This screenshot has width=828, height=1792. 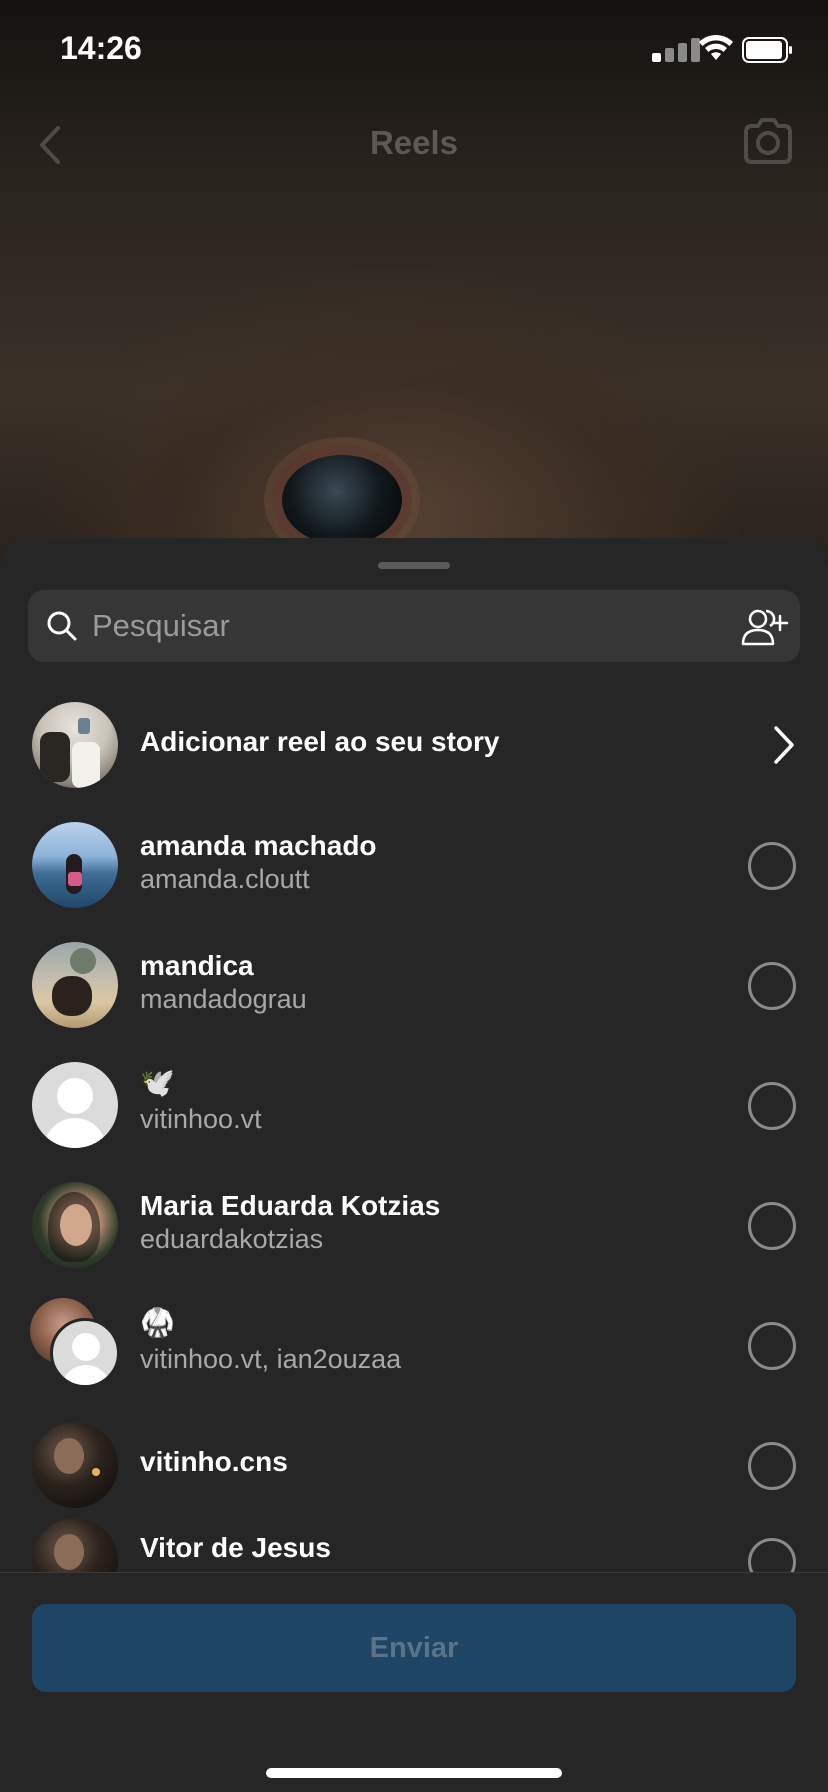 I want to click on list-item: 🥋 vitinhoo.vt, ian2ouzaa, so click(x=414, y=1344).